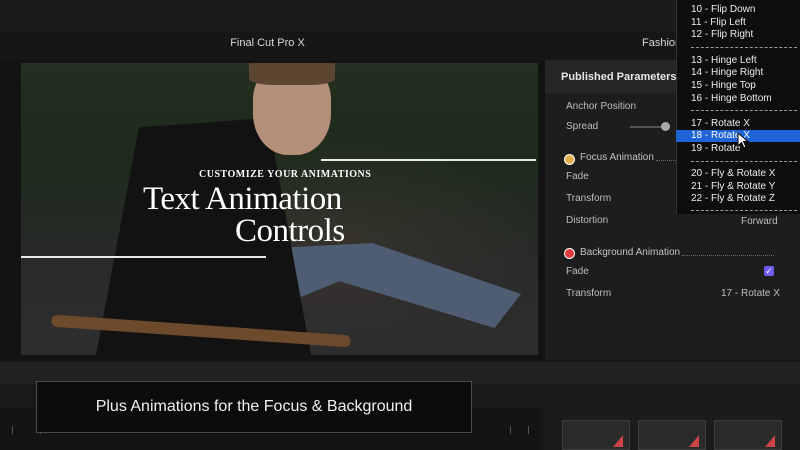  I want to click on focus-distortion-value: Forward, so click(759, 221).